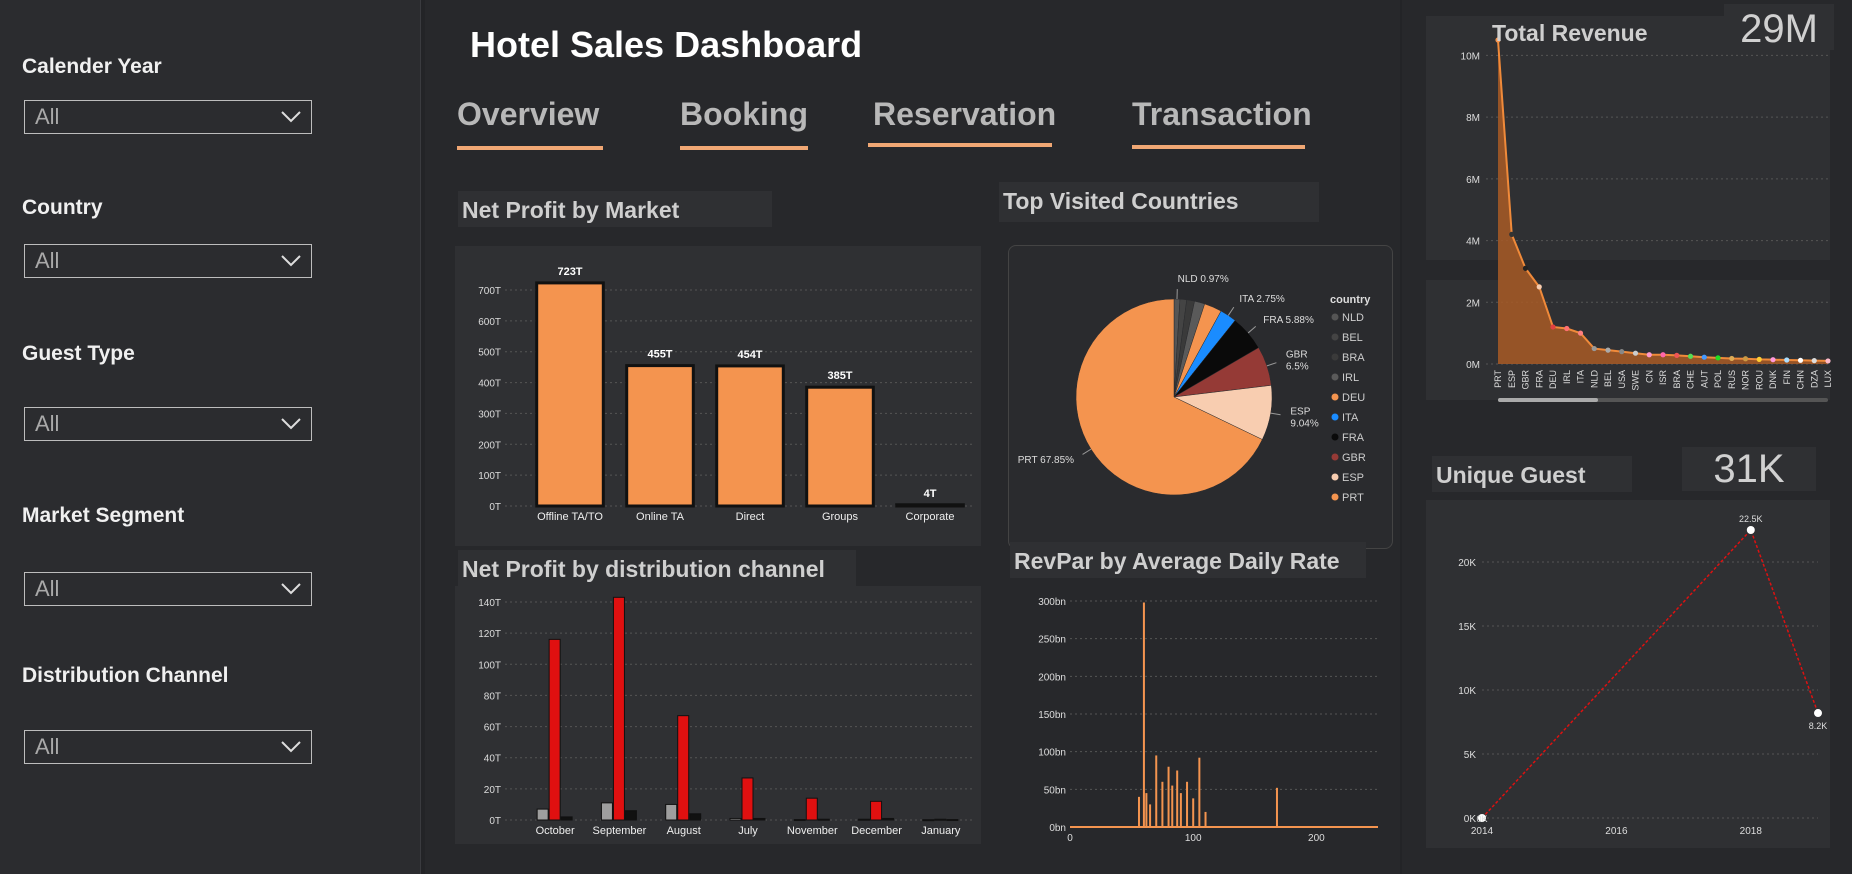 The width and height of the screenshot is (1852, 874). I want to click on scrollbar-thumb, so click(1548, 400).